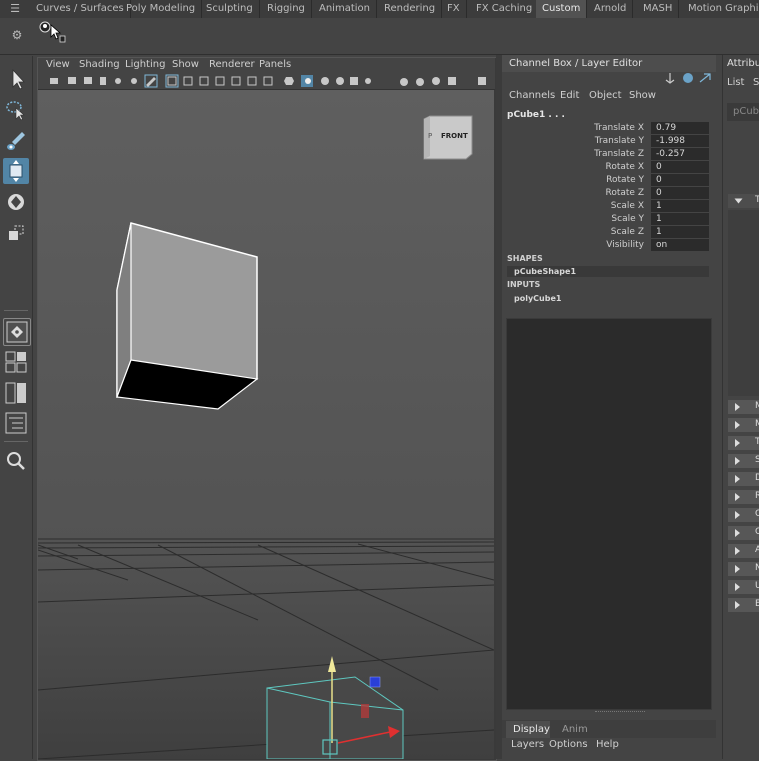 The height and width of the screenshot is (761, 759). I want to click on attr-label-translate-z: Translate Z, so click(584, 154).